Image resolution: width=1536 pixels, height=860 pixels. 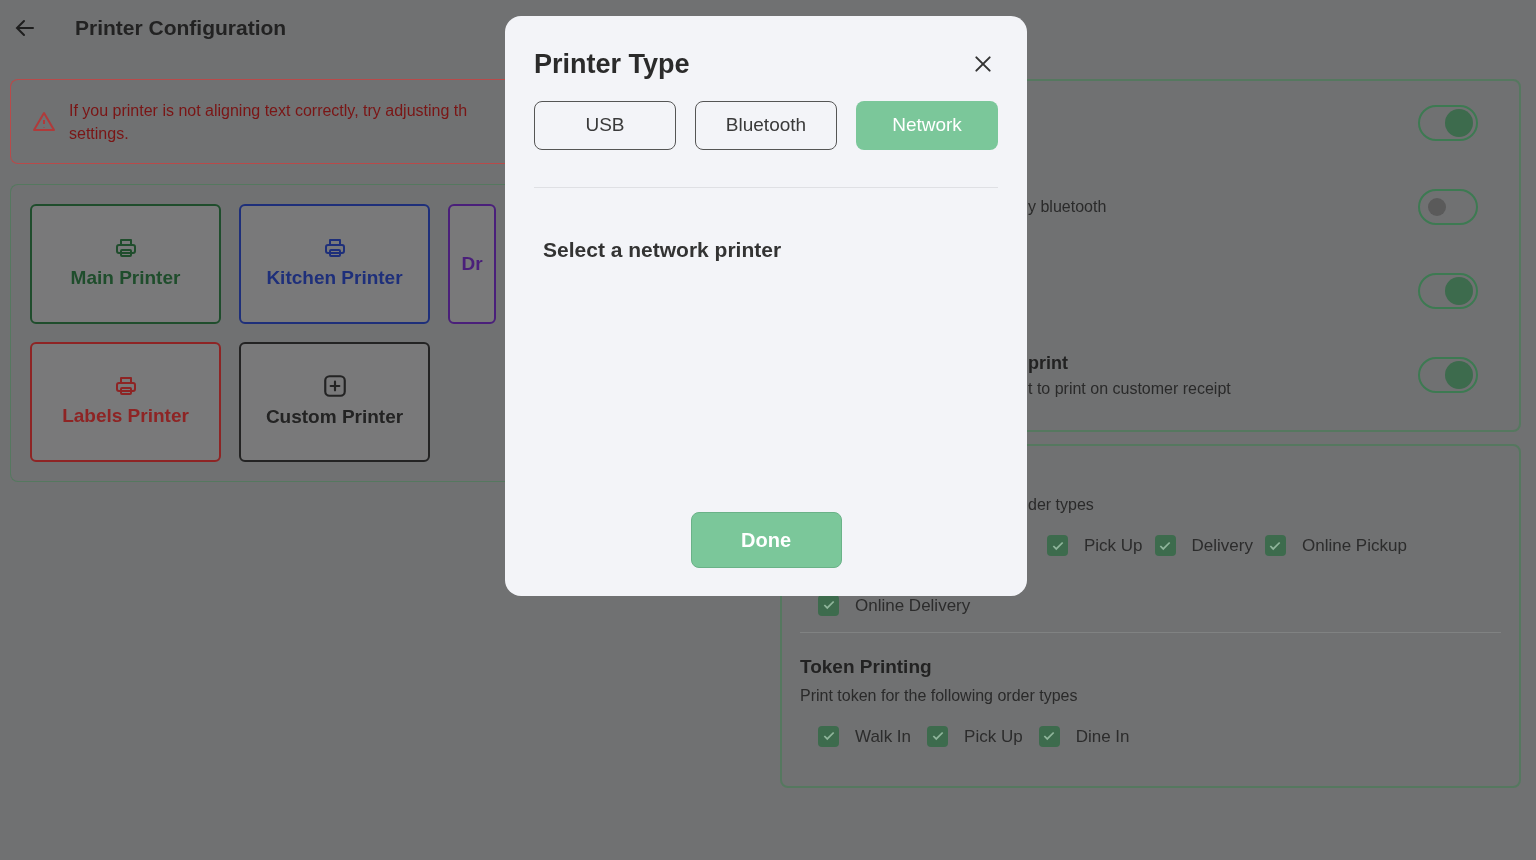 What do you see at coordinates (181, 28) in the screenshot?
I see `page-title: Printer Configuration` at bounding box center [181, 28].